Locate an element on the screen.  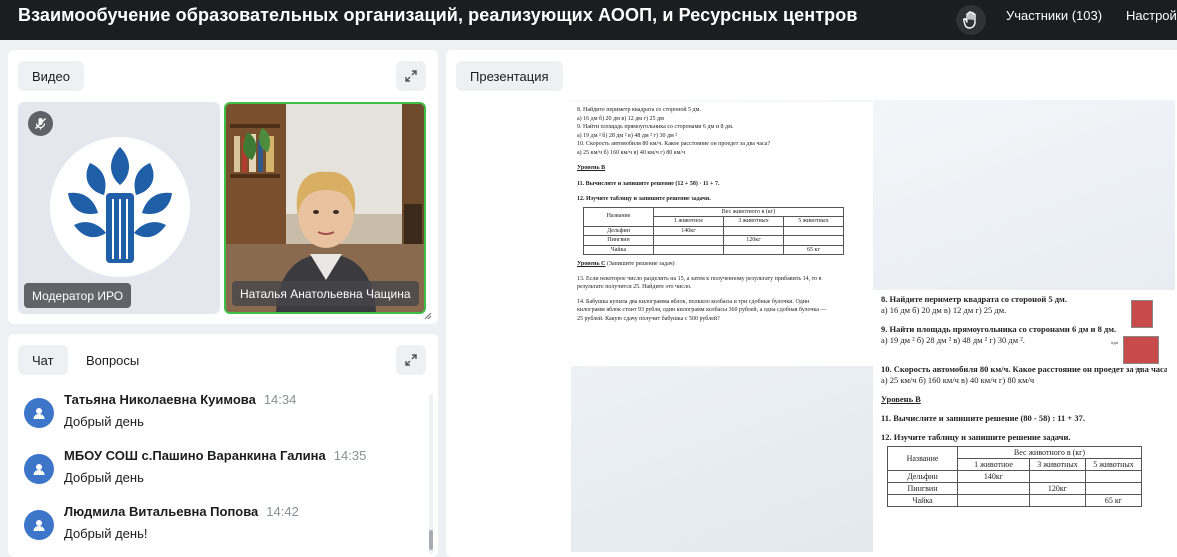
table-cell: 1 животное is located at coordinates (688, 221).